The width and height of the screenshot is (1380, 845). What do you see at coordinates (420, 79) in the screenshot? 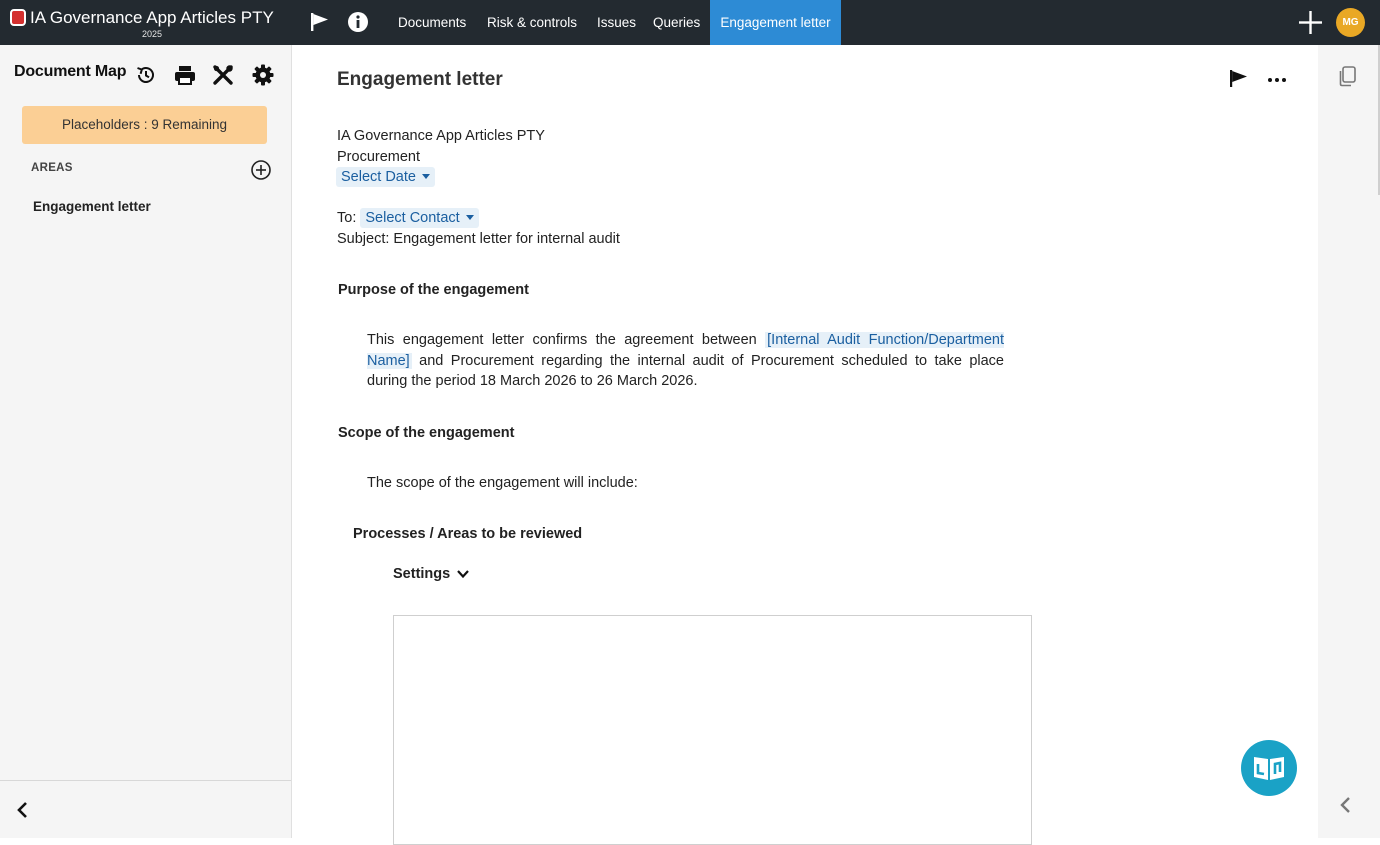
I see `page-title: Engagement letter` at bounding box center [420, 79].